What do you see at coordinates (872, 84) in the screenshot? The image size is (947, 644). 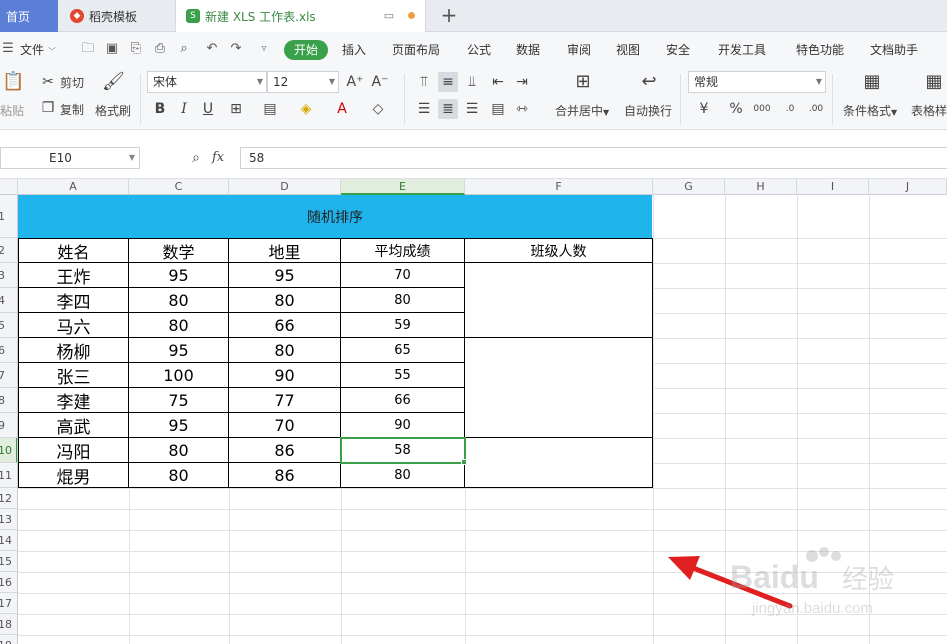 I see `conditional-format-icon: ▦` at bounding box center [872, 84].